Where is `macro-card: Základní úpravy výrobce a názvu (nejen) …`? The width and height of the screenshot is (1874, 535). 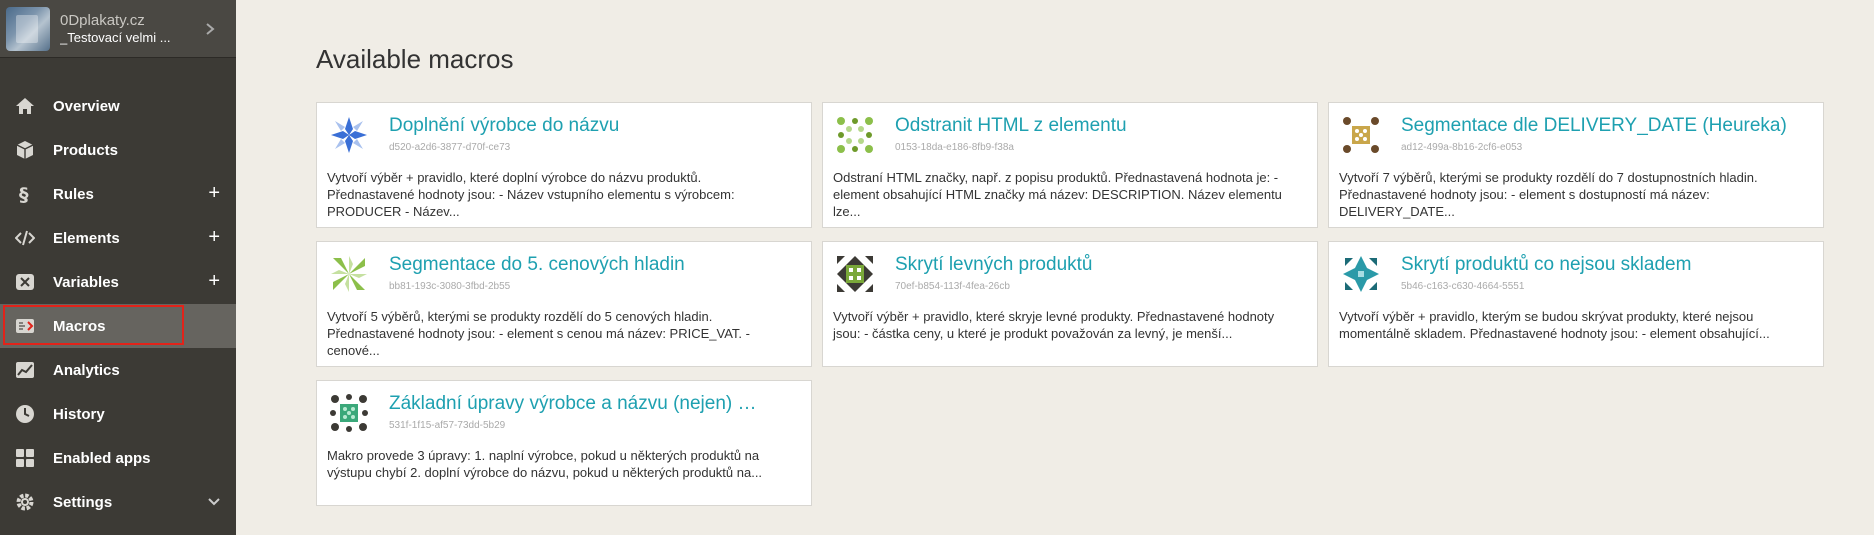
macro-card: Základní úpravy výrobce a názvu (nejen) … is located at coordinates (564, 443).